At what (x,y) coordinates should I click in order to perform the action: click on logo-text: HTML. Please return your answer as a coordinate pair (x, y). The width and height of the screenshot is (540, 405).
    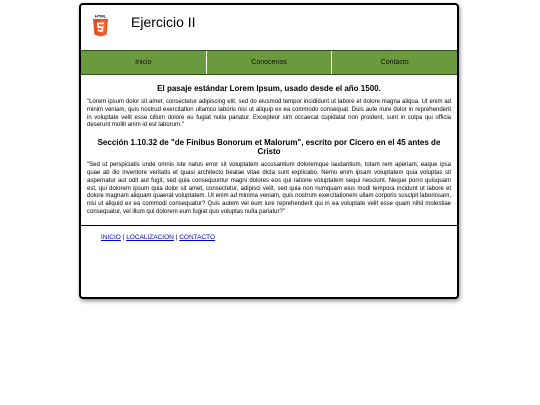
    Looking at the image, I should click on (101, 16).